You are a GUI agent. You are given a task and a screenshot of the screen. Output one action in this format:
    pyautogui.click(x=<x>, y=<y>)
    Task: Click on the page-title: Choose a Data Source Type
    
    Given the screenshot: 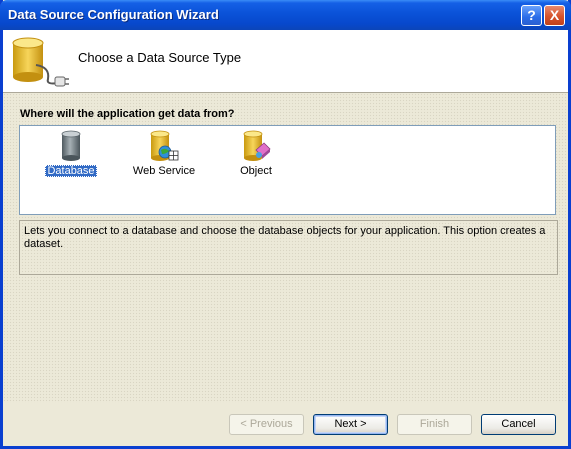 What is the action you would take?
    pyautogui.click(x=160, y=57)
    